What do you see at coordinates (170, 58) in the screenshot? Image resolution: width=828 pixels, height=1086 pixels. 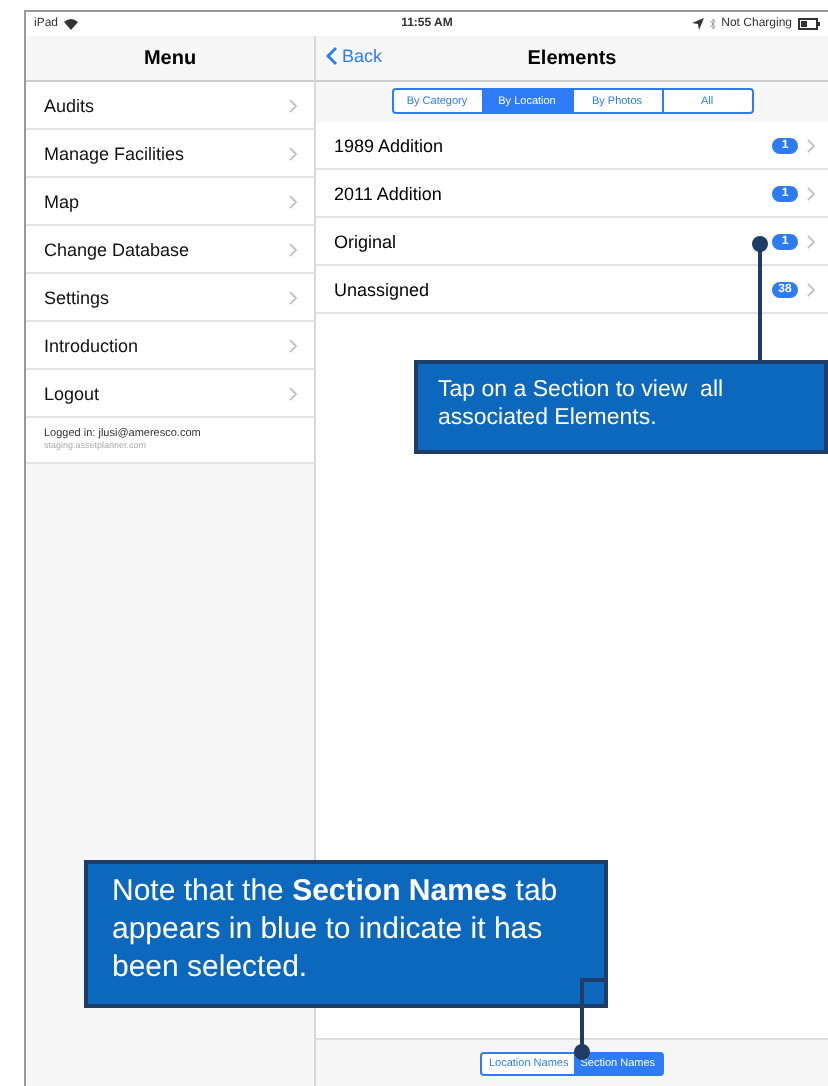 I see `panel-title: Menu` at bounding box center [170, 58].